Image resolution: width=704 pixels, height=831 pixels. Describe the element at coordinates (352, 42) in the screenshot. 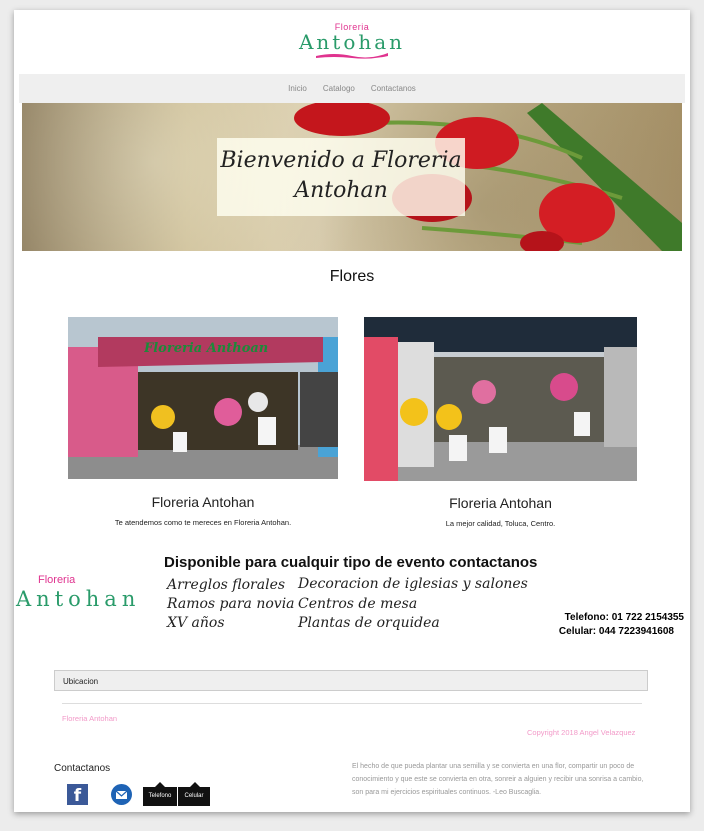

I see `logo-big-text: Antohan` at that location.